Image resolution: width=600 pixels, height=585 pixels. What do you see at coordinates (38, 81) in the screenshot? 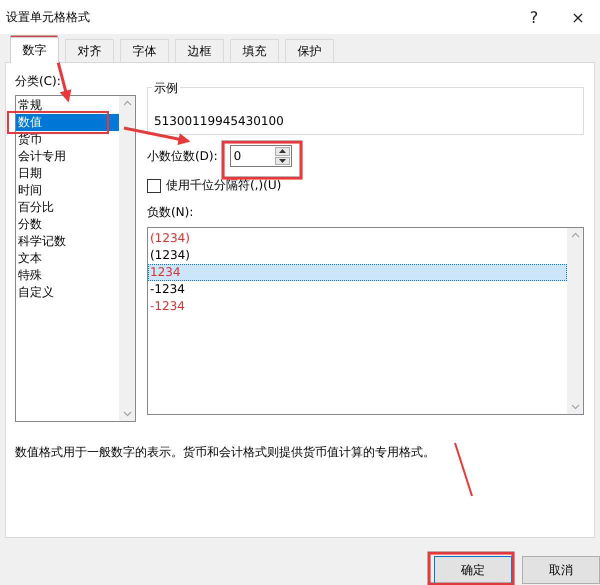
I see `category-label: 分类(C):` at bounding box center [38, 81].